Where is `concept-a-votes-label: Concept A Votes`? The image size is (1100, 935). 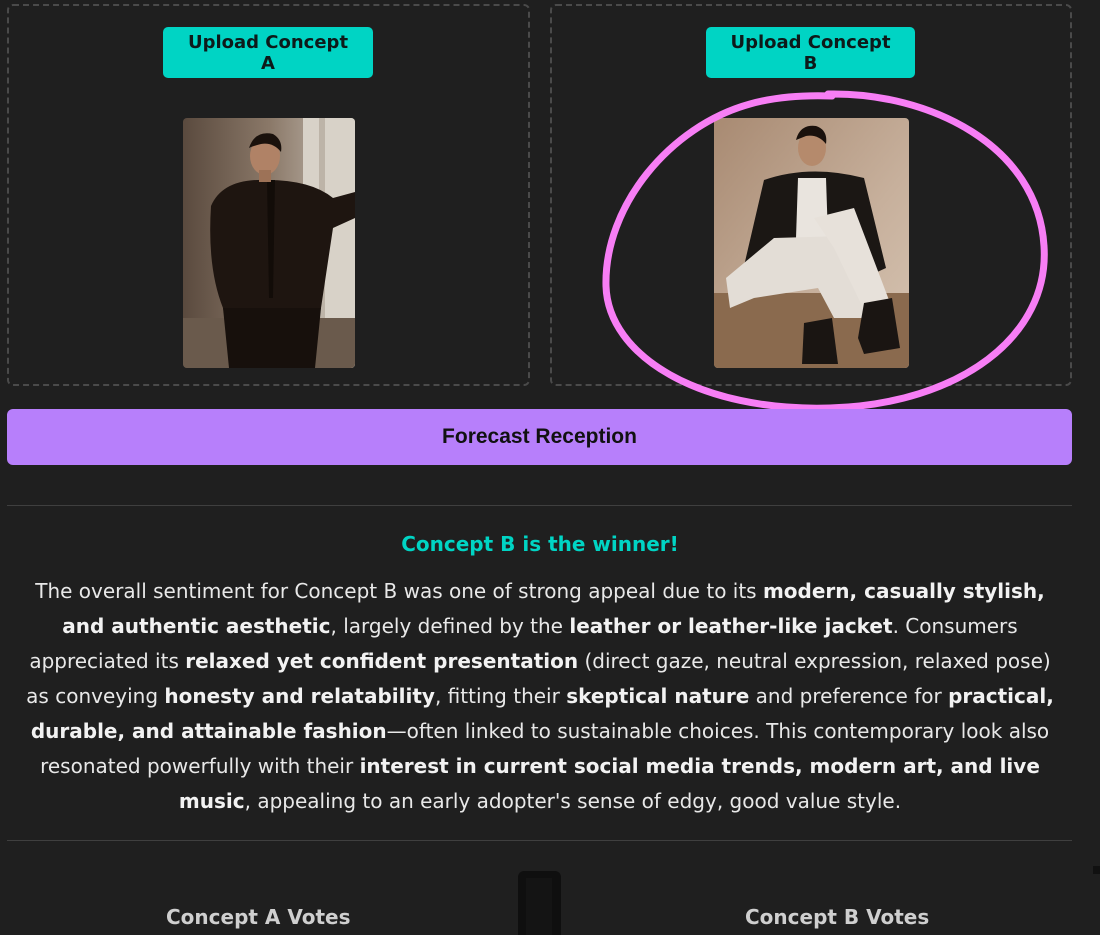
concept-a-votes-label: Concept A Votes is located at coordinates (258, 917).